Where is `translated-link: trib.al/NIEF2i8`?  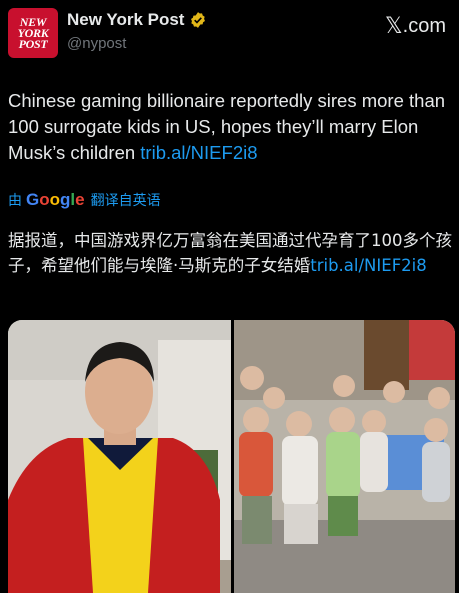 translated-link: trib.al/NIEF2i8 is located at coordinates (368, 265).